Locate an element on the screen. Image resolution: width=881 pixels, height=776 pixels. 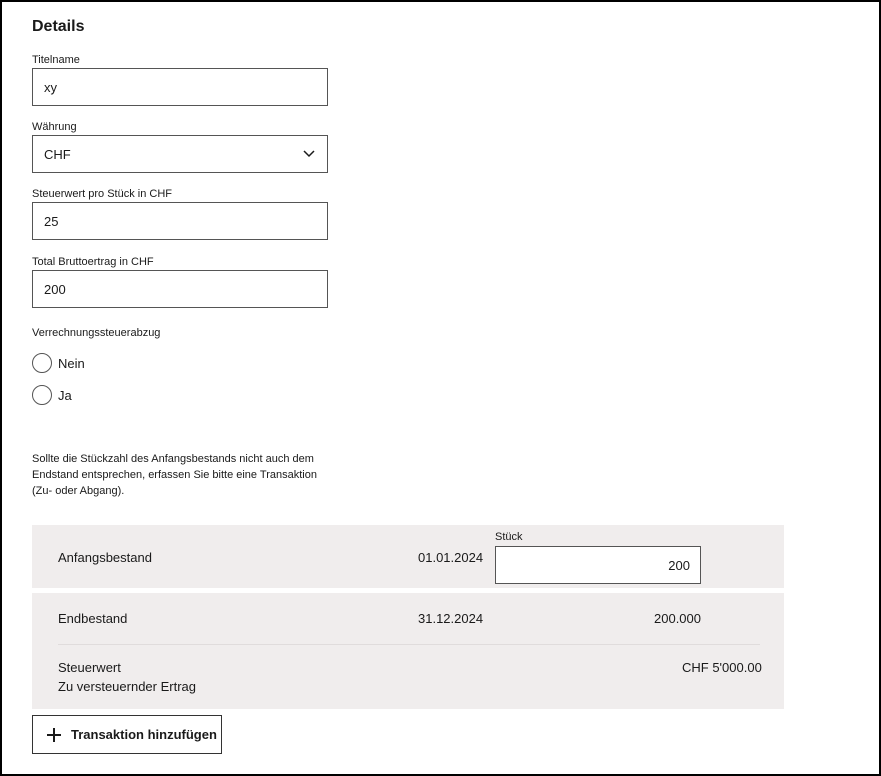
closing-quantity: 200.000 is located at coordinates (677, 618).